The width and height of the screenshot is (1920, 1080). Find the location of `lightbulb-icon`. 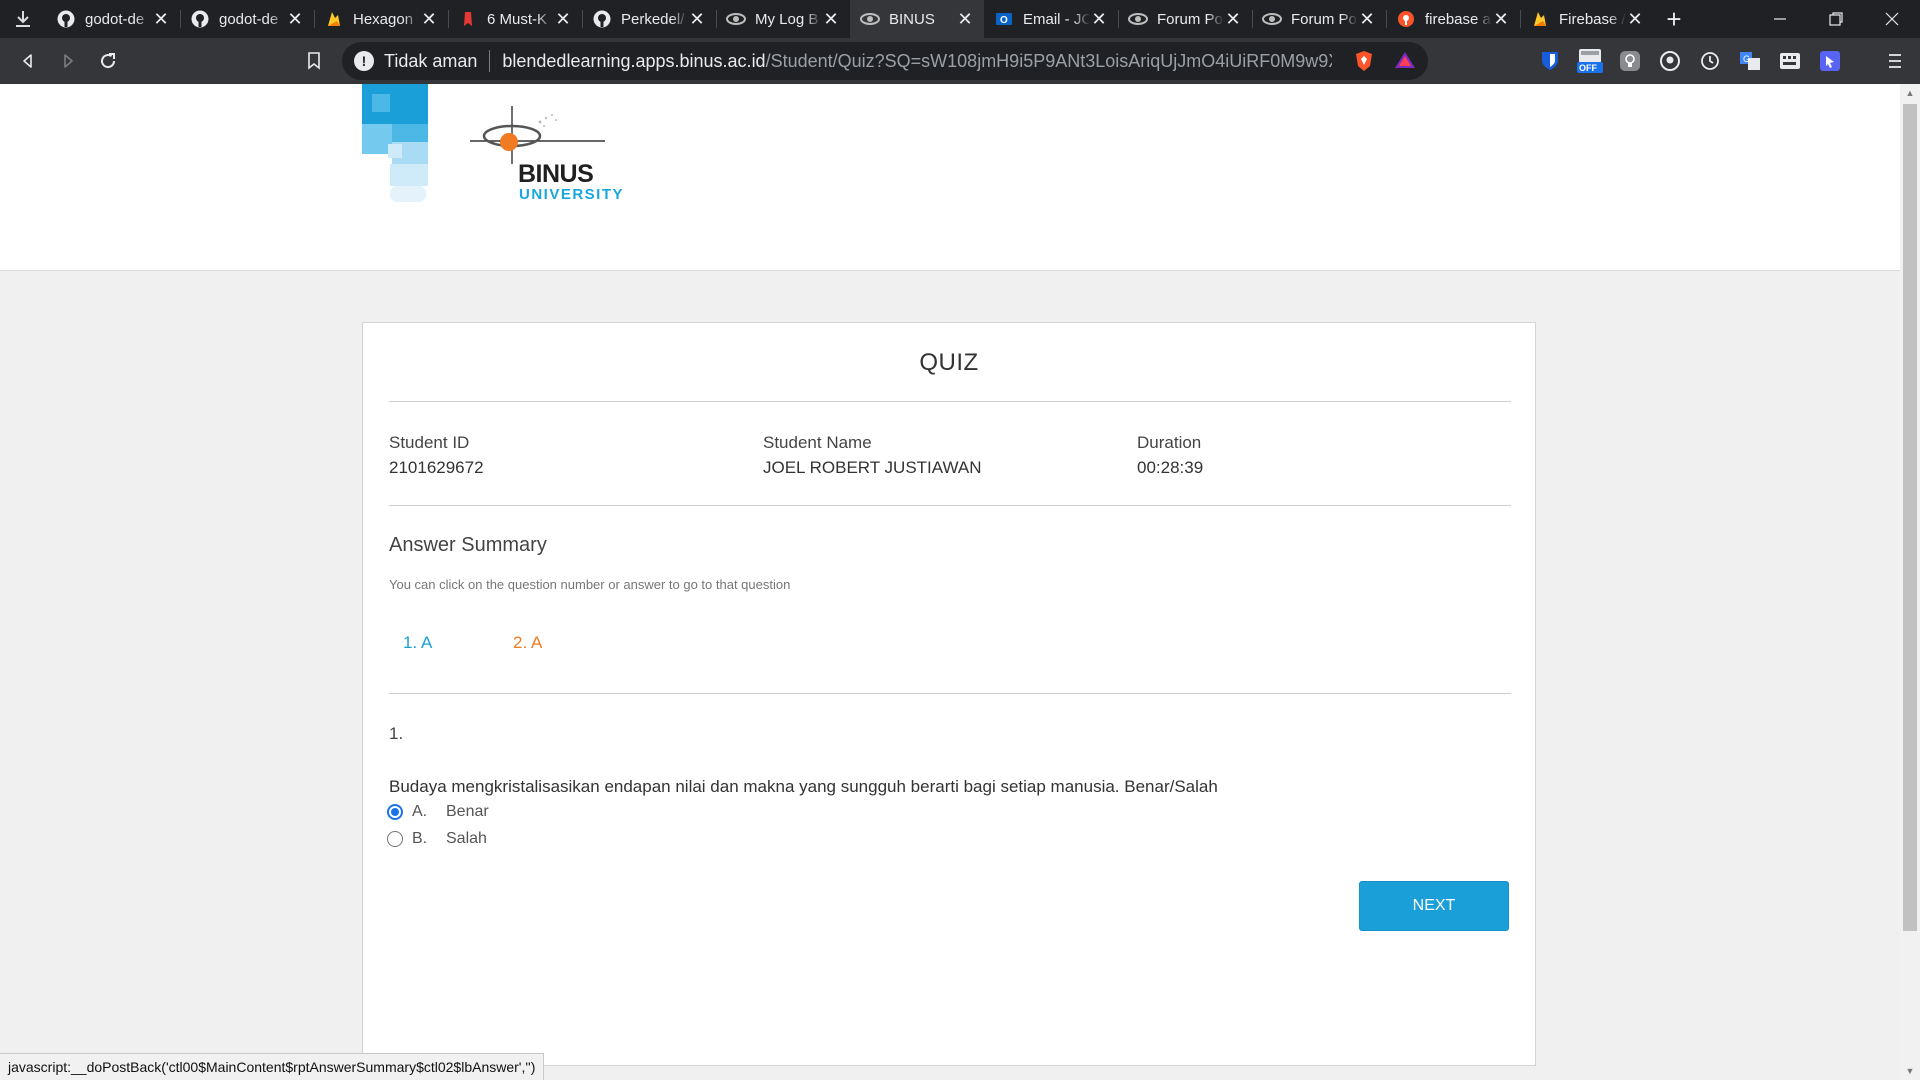

lightbulb-icon is located at coordinates (1630, 61).